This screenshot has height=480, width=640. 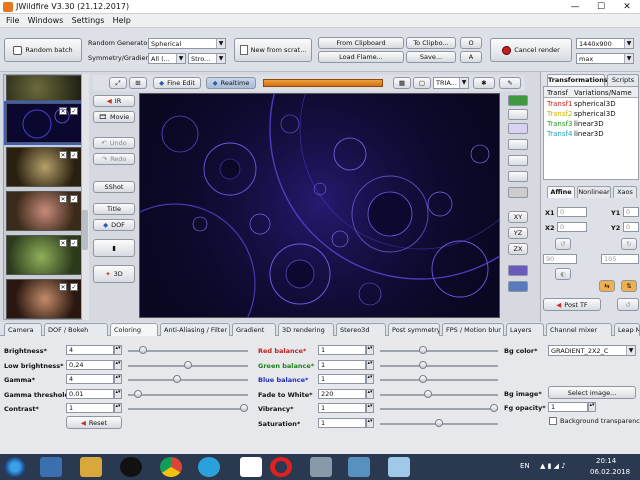 What do you see at coordinates (370, 408) in the screenshot?
I see `vibrancy-spinner: ▴▾` at bounding box center [370, 408].